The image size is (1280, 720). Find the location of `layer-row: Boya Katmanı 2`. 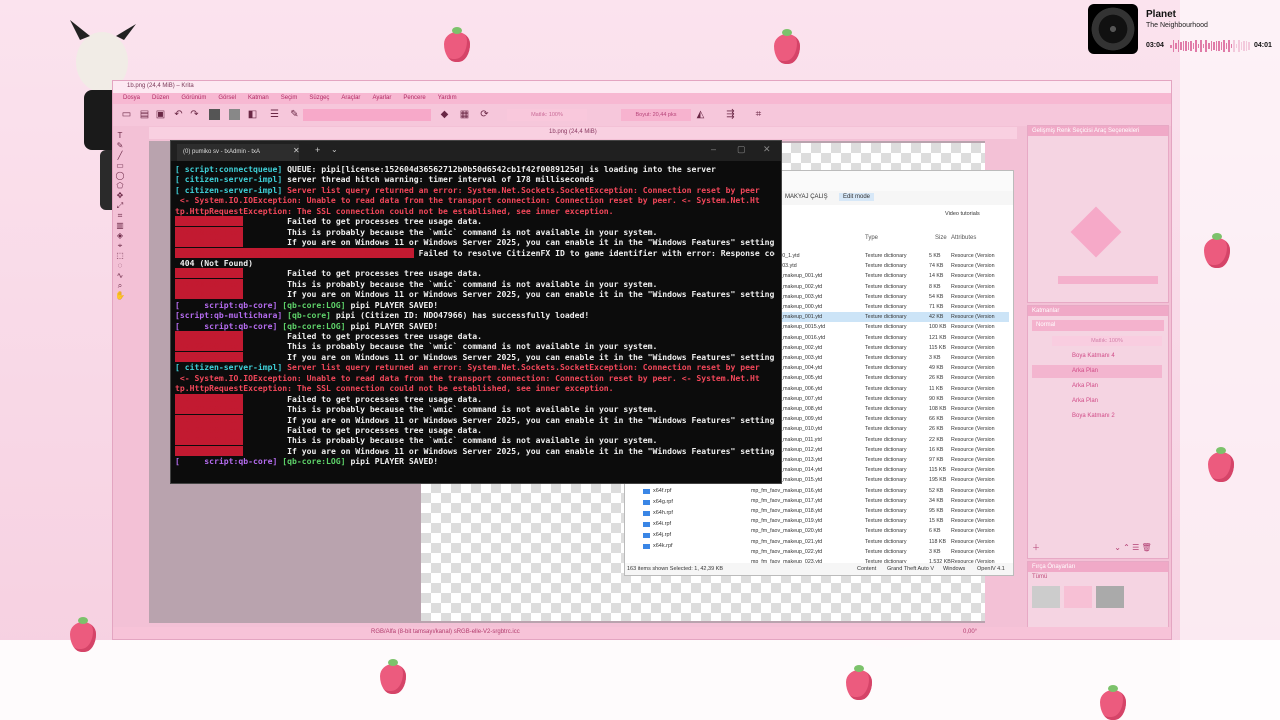

layer-row: Boya Katmanı 2 is located at coordinates (1097, 416).